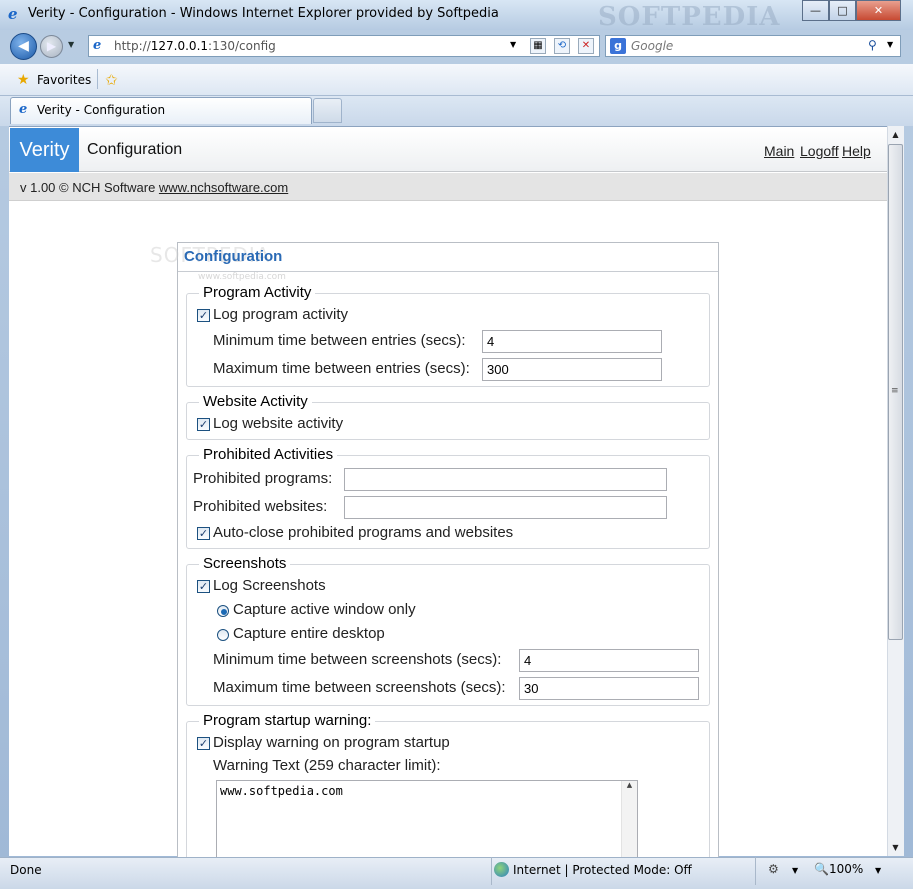 The height and width of the screenshot is (889, 913). I want to click on google-icon: g, so click(618, 46).